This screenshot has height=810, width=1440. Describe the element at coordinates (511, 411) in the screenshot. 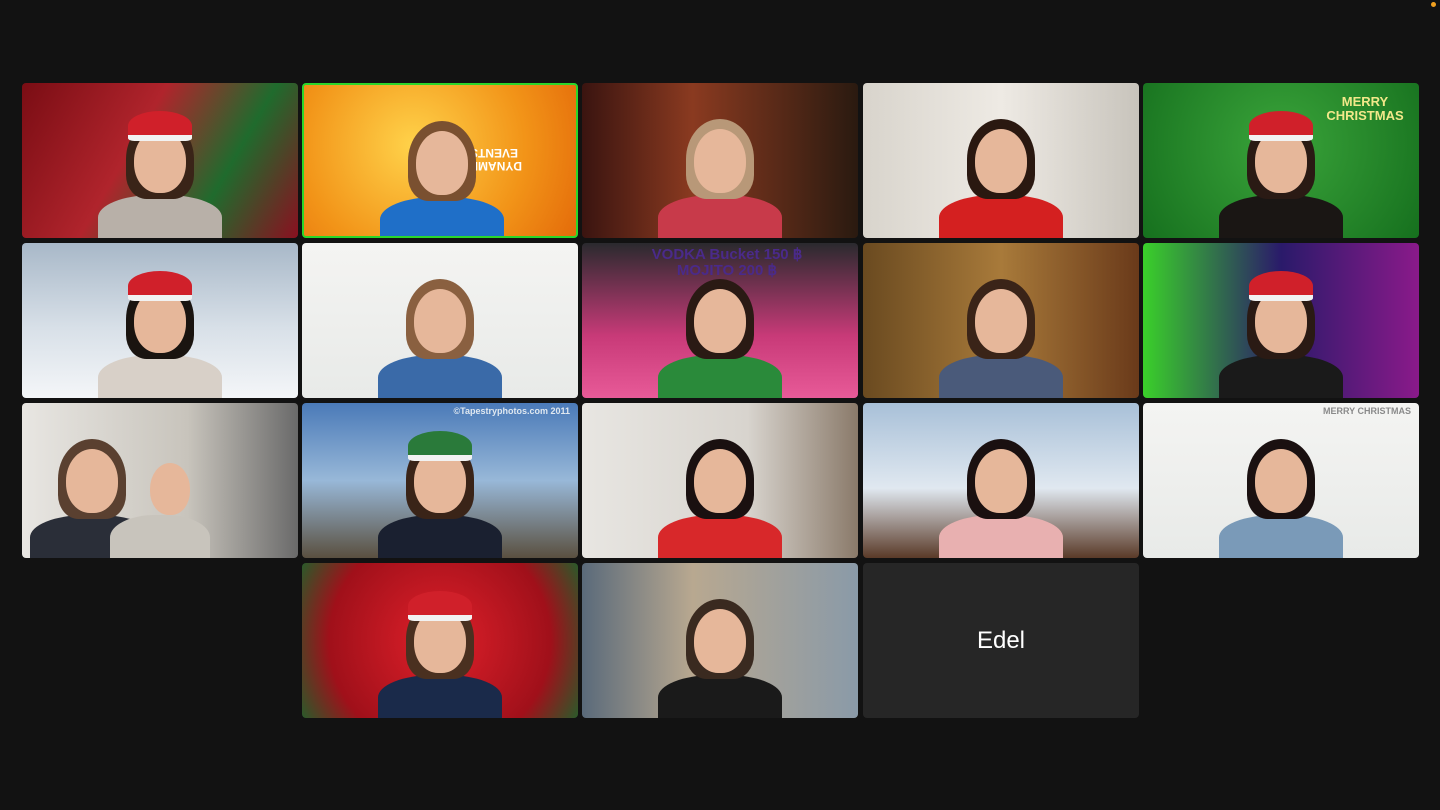

I see `background-text: ©Tapestryphotos.com 2011` at that location.